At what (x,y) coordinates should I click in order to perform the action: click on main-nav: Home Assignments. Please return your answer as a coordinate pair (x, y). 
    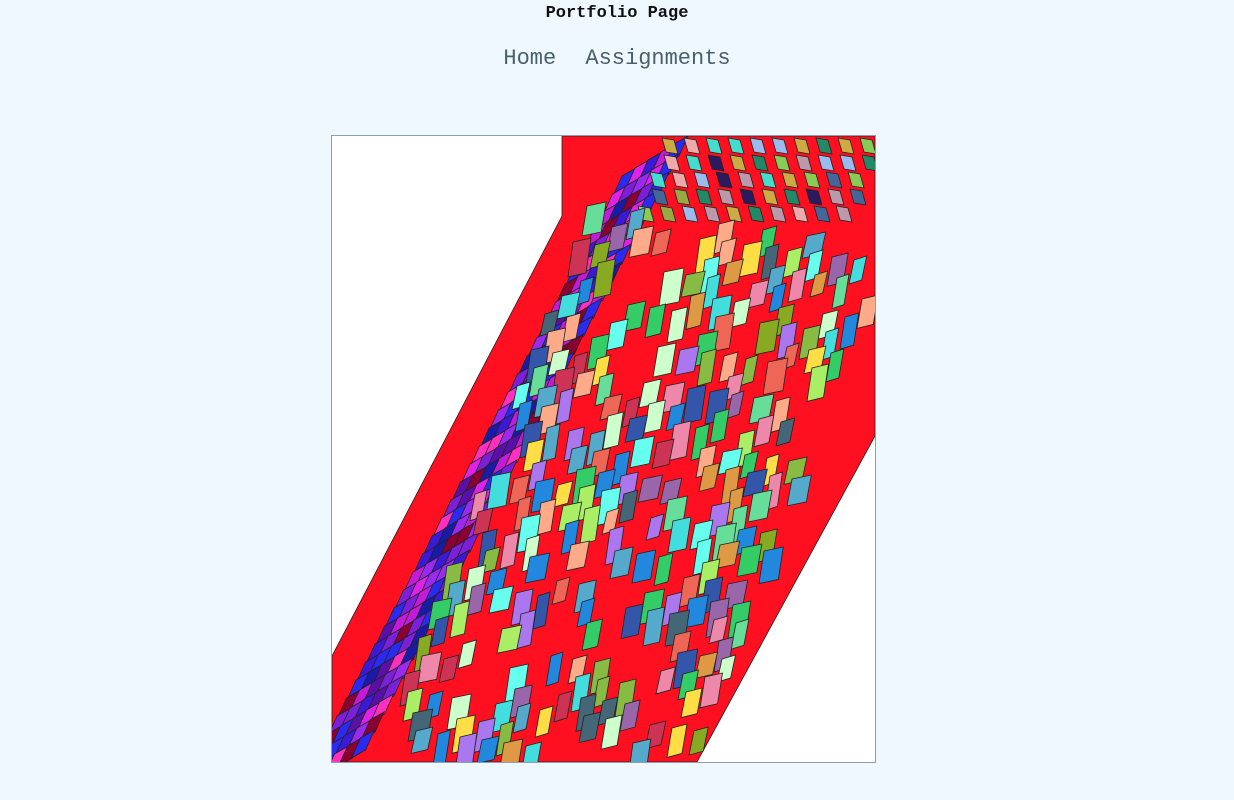
    Looking at the image, I should click on (617, 58).